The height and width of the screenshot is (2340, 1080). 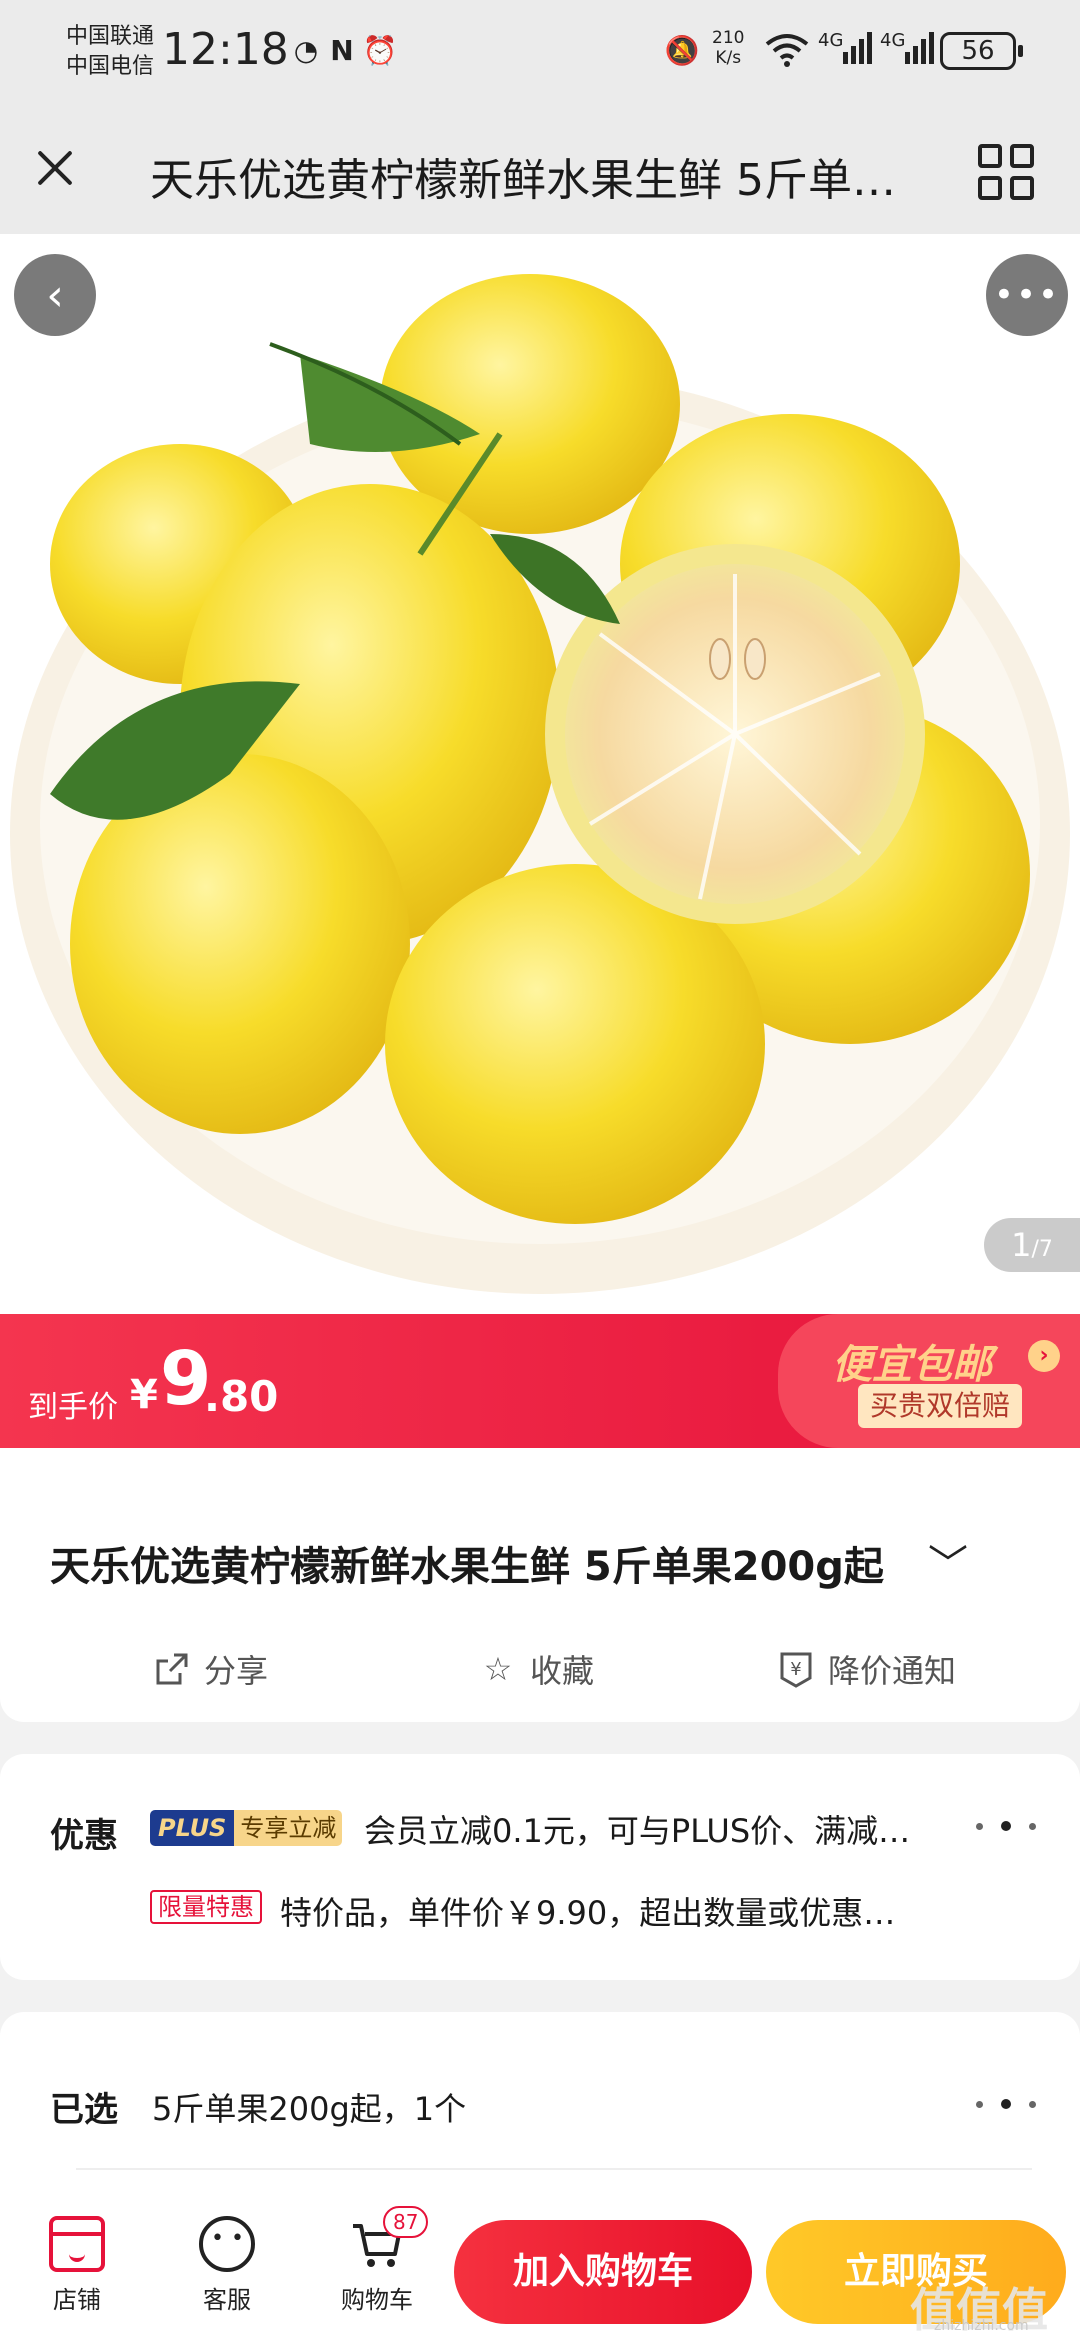 I want to click on gallery-current: 1, so click(x=1021, y=1245).